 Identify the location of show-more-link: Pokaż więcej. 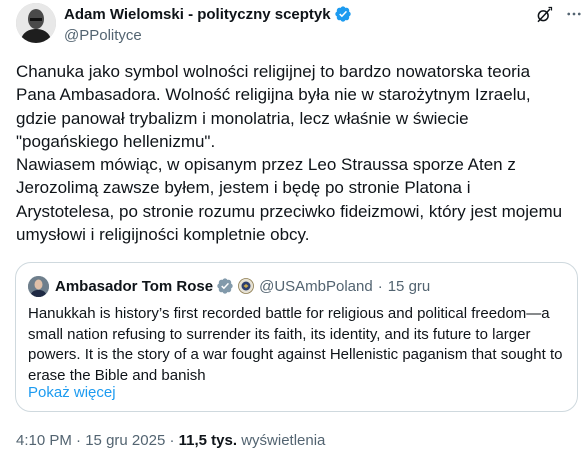
(72, 392).